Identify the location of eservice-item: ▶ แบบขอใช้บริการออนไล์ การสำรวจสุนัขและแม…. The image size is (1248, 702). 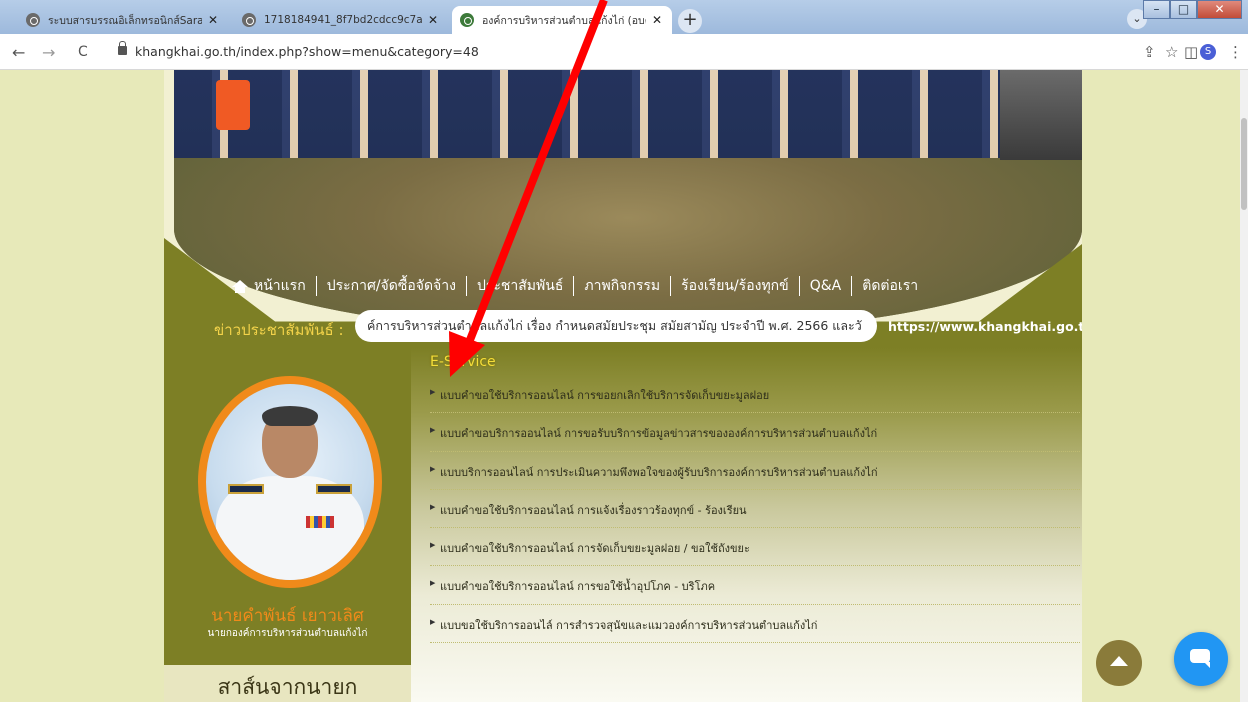
(755, 624).